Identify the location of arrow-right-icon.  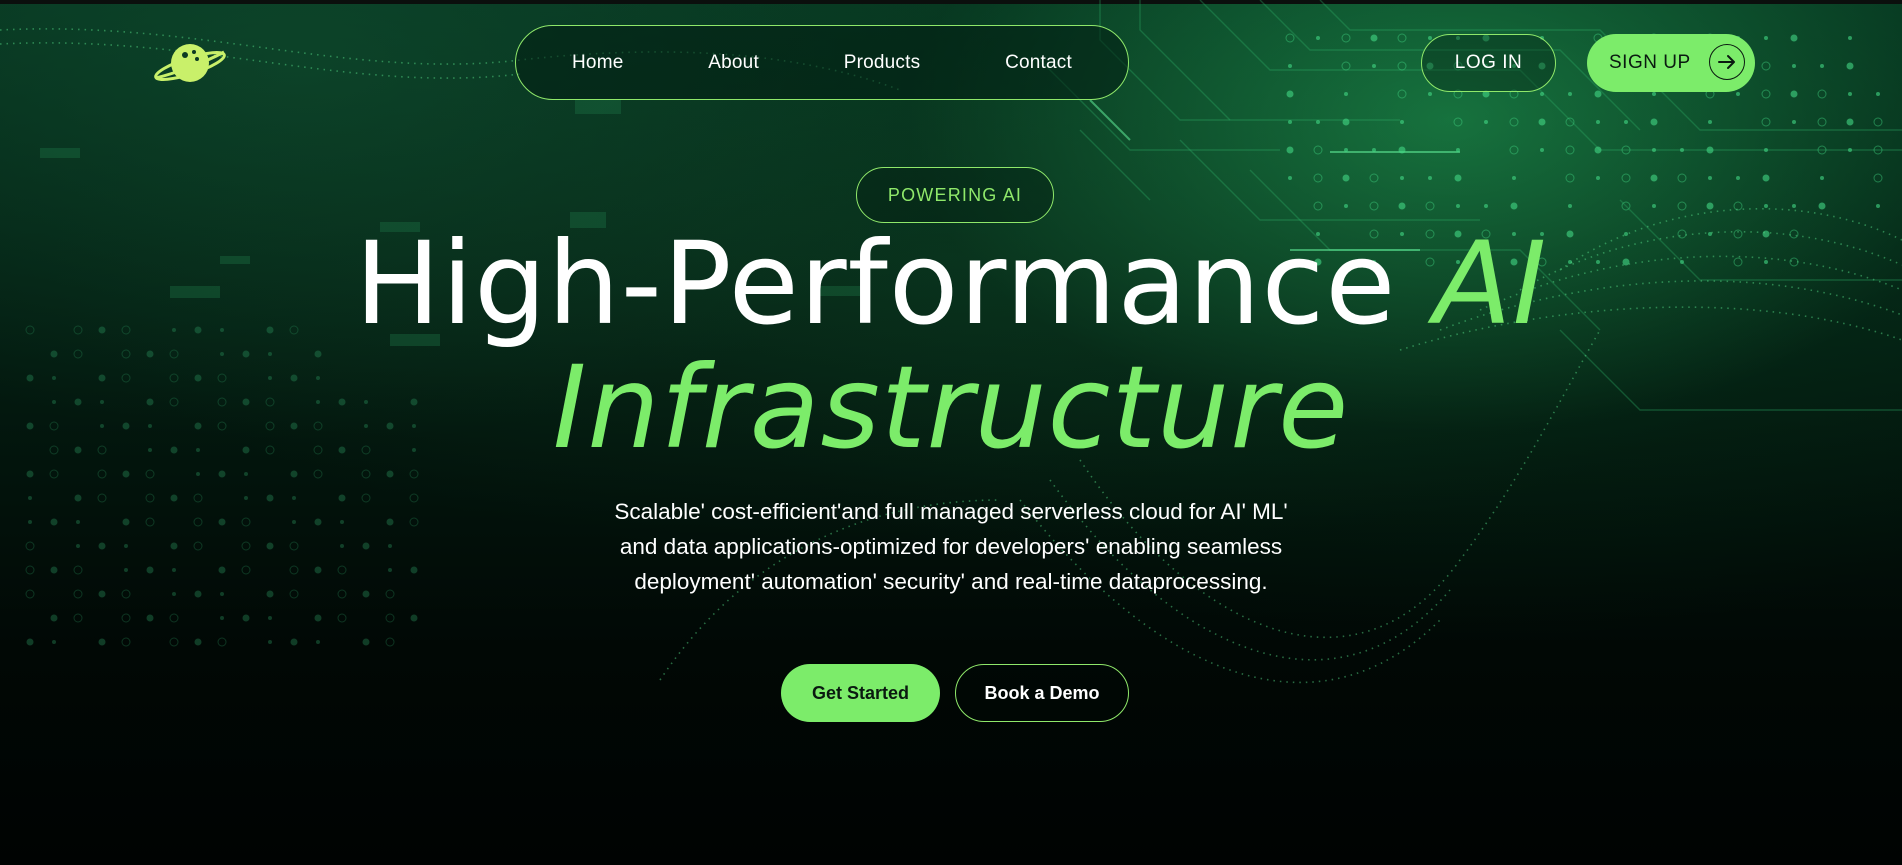
(1727, 62).